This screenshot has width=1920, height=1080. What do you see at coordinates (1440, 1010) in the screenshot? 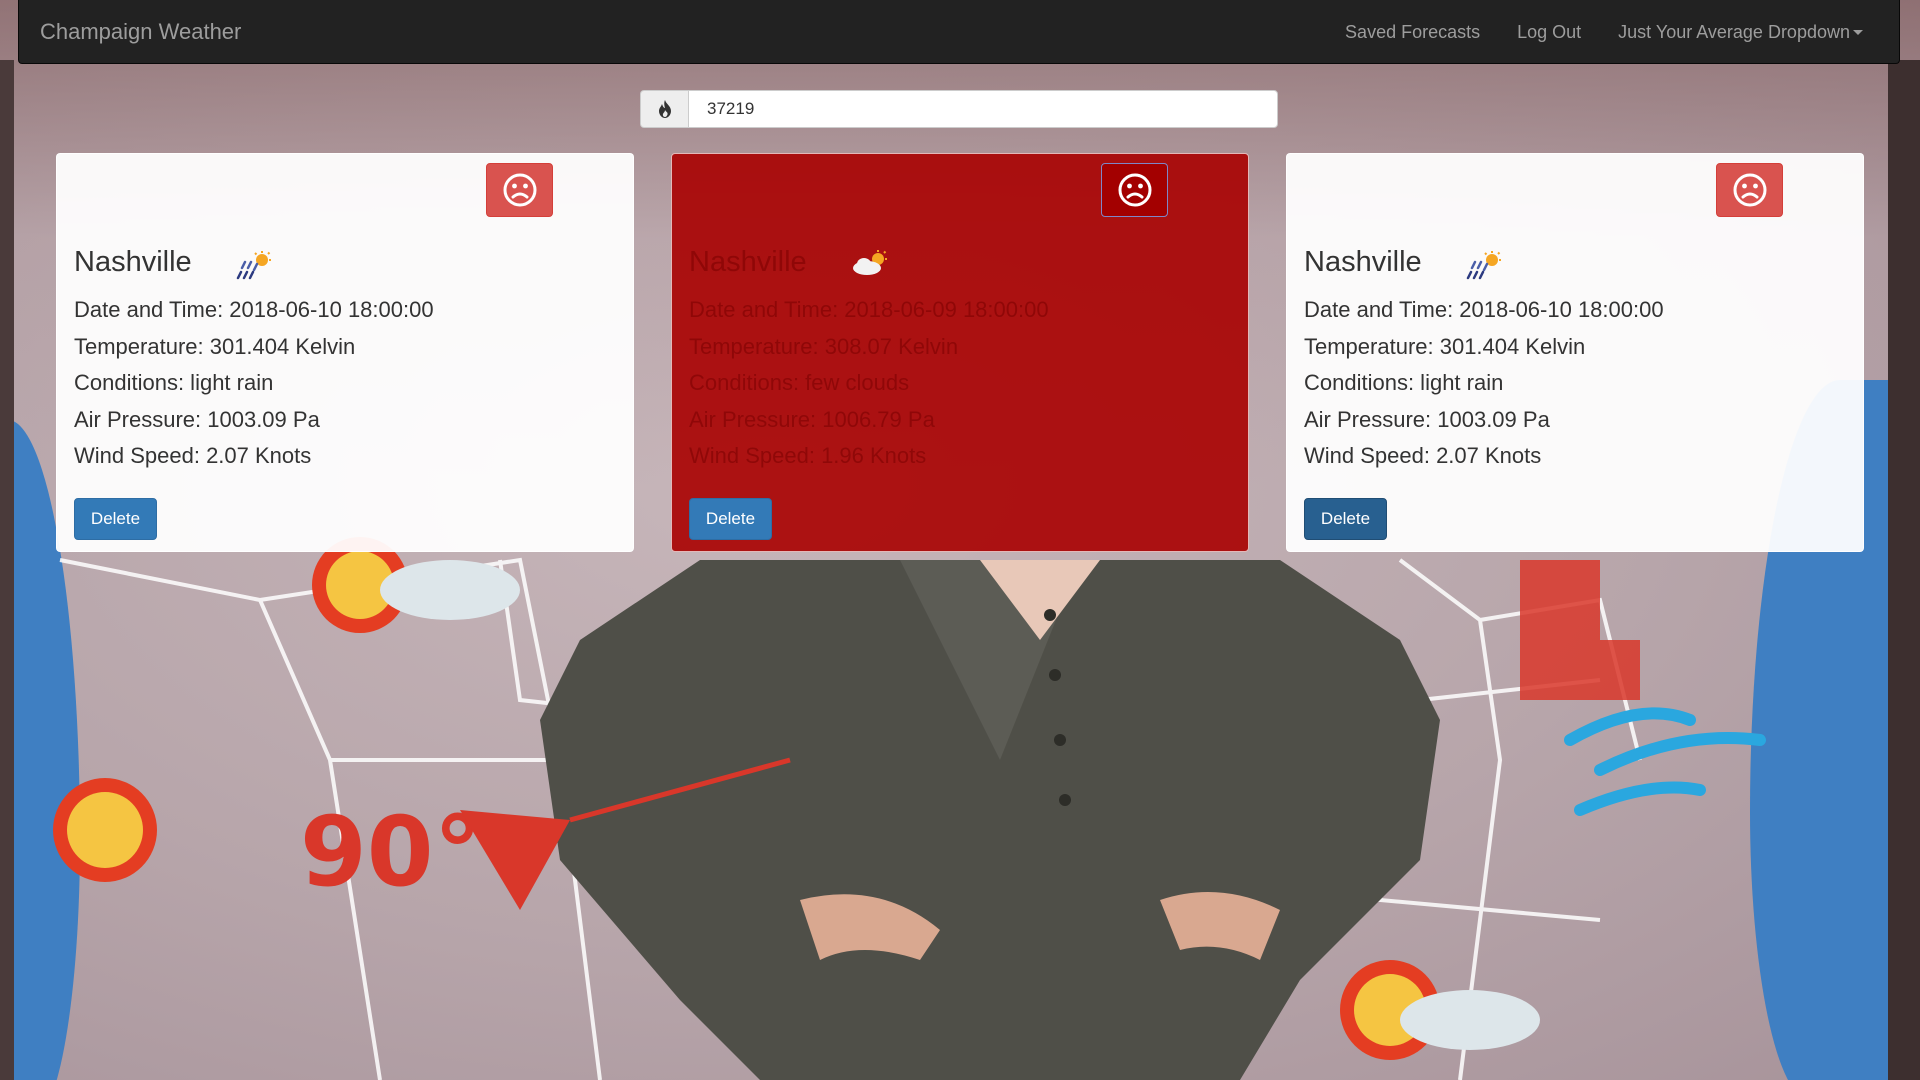
I see `map-sun-right` at bounding box center [1440, 1010].